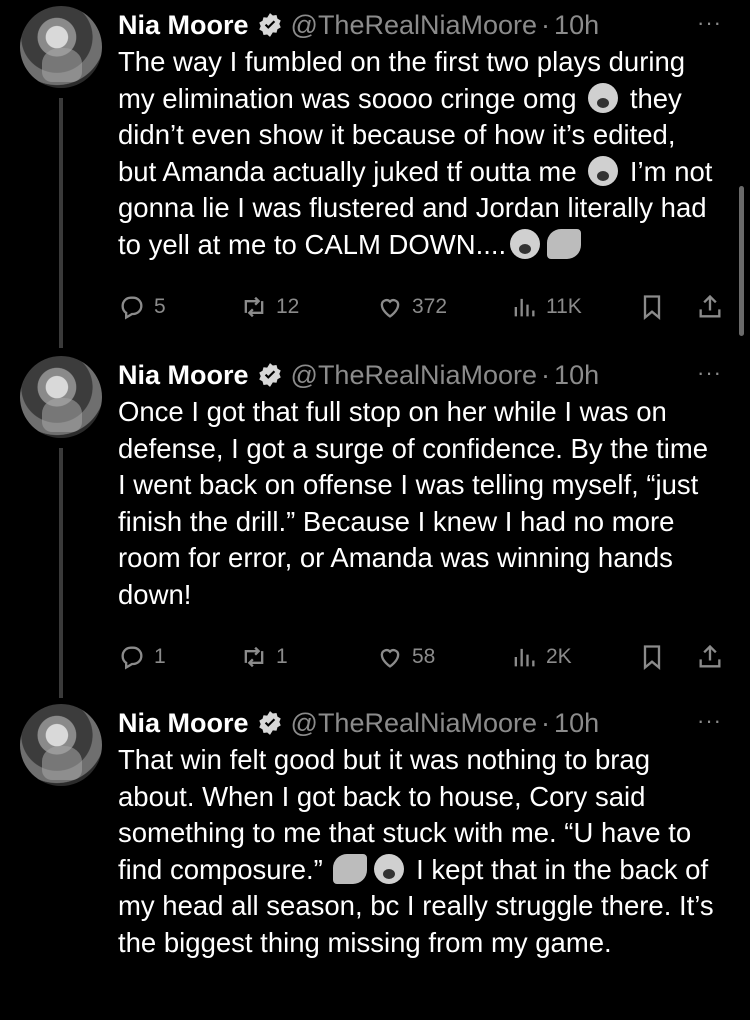 The image size is (750, 1020). What do you see at coordinates (282, 656) in the screenshot?
I see `repost-count: 1` at bounding box center [282, 656].